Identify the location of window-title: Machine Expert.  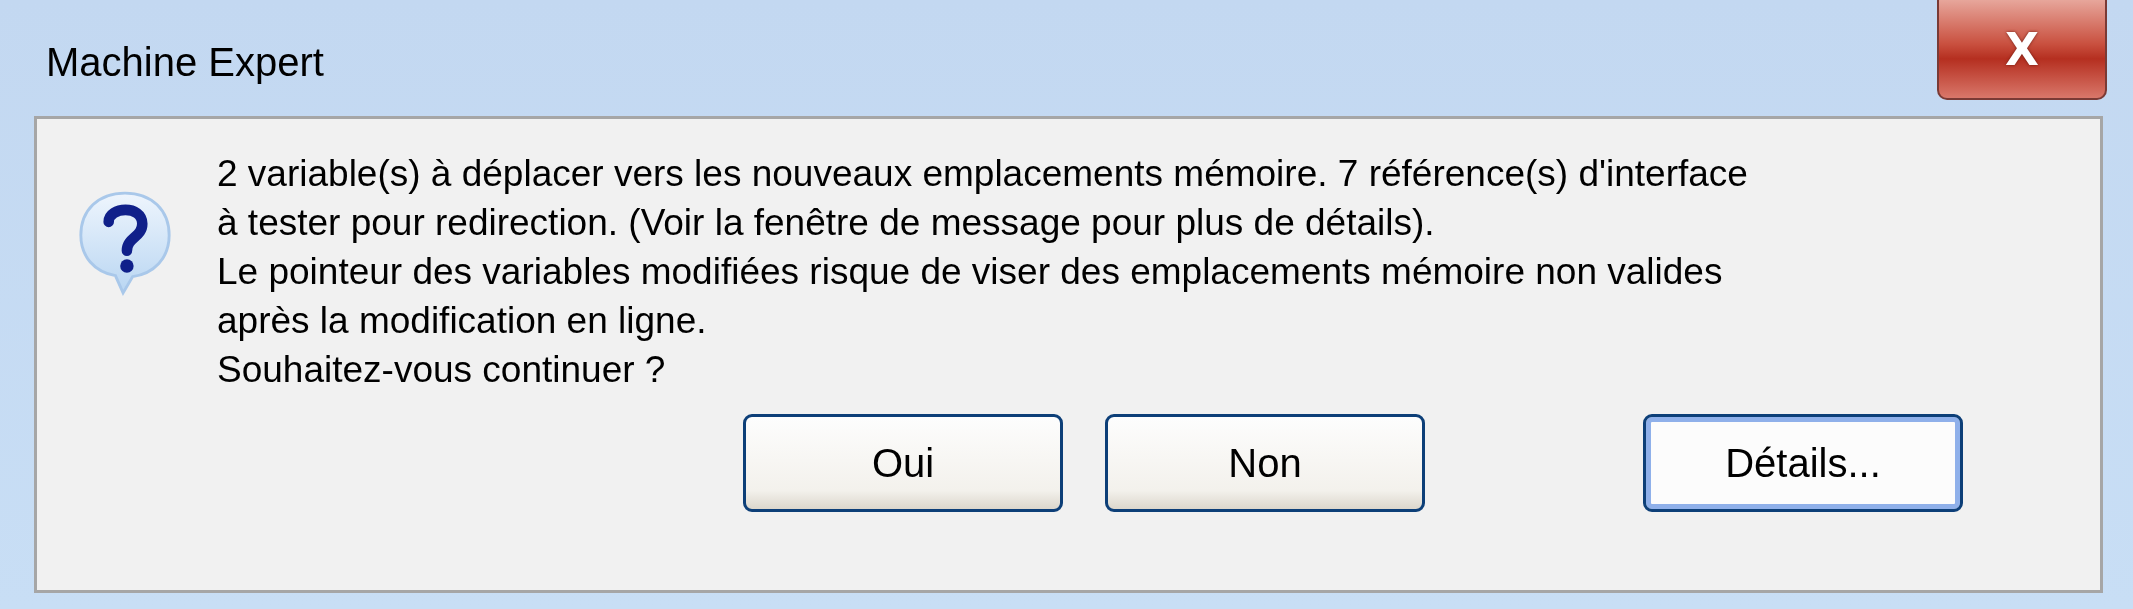
(185, 62).